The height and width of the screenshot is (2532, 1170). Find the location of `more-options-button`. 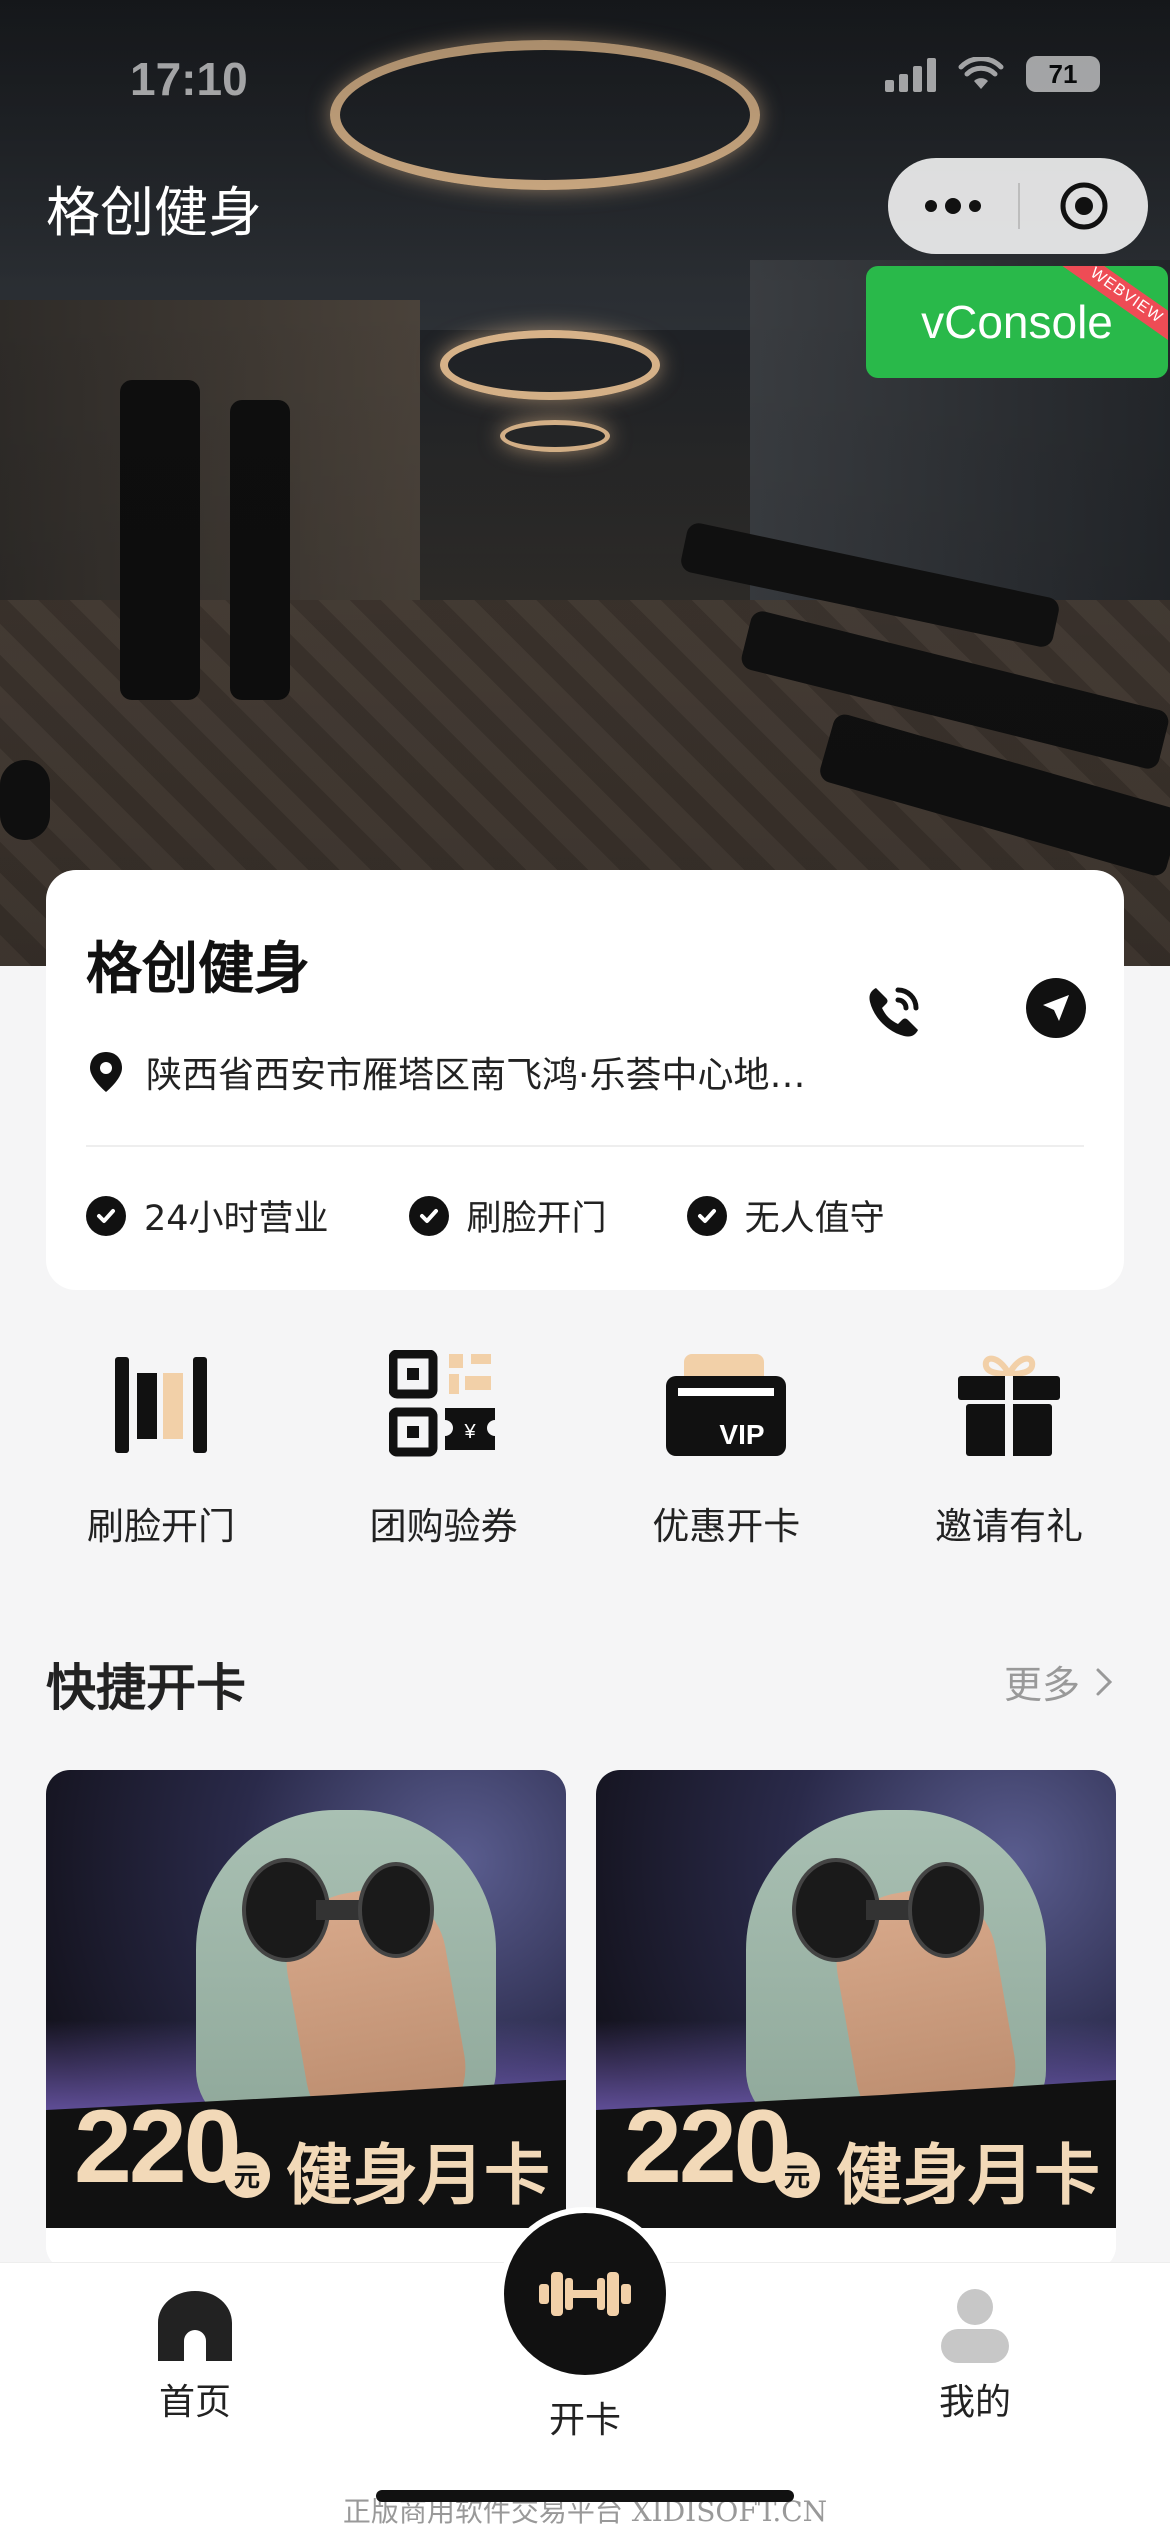

more-options-button is located at coordinates (953, 206).